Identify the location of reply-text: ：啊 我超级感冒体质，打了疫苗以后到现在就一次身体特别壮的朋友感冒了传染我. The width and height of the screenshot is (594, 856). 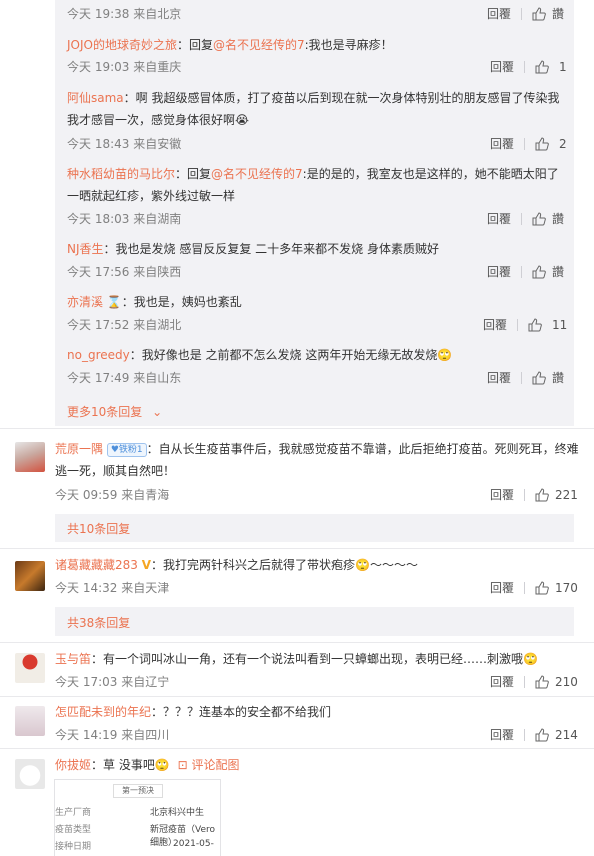
(341, 98).